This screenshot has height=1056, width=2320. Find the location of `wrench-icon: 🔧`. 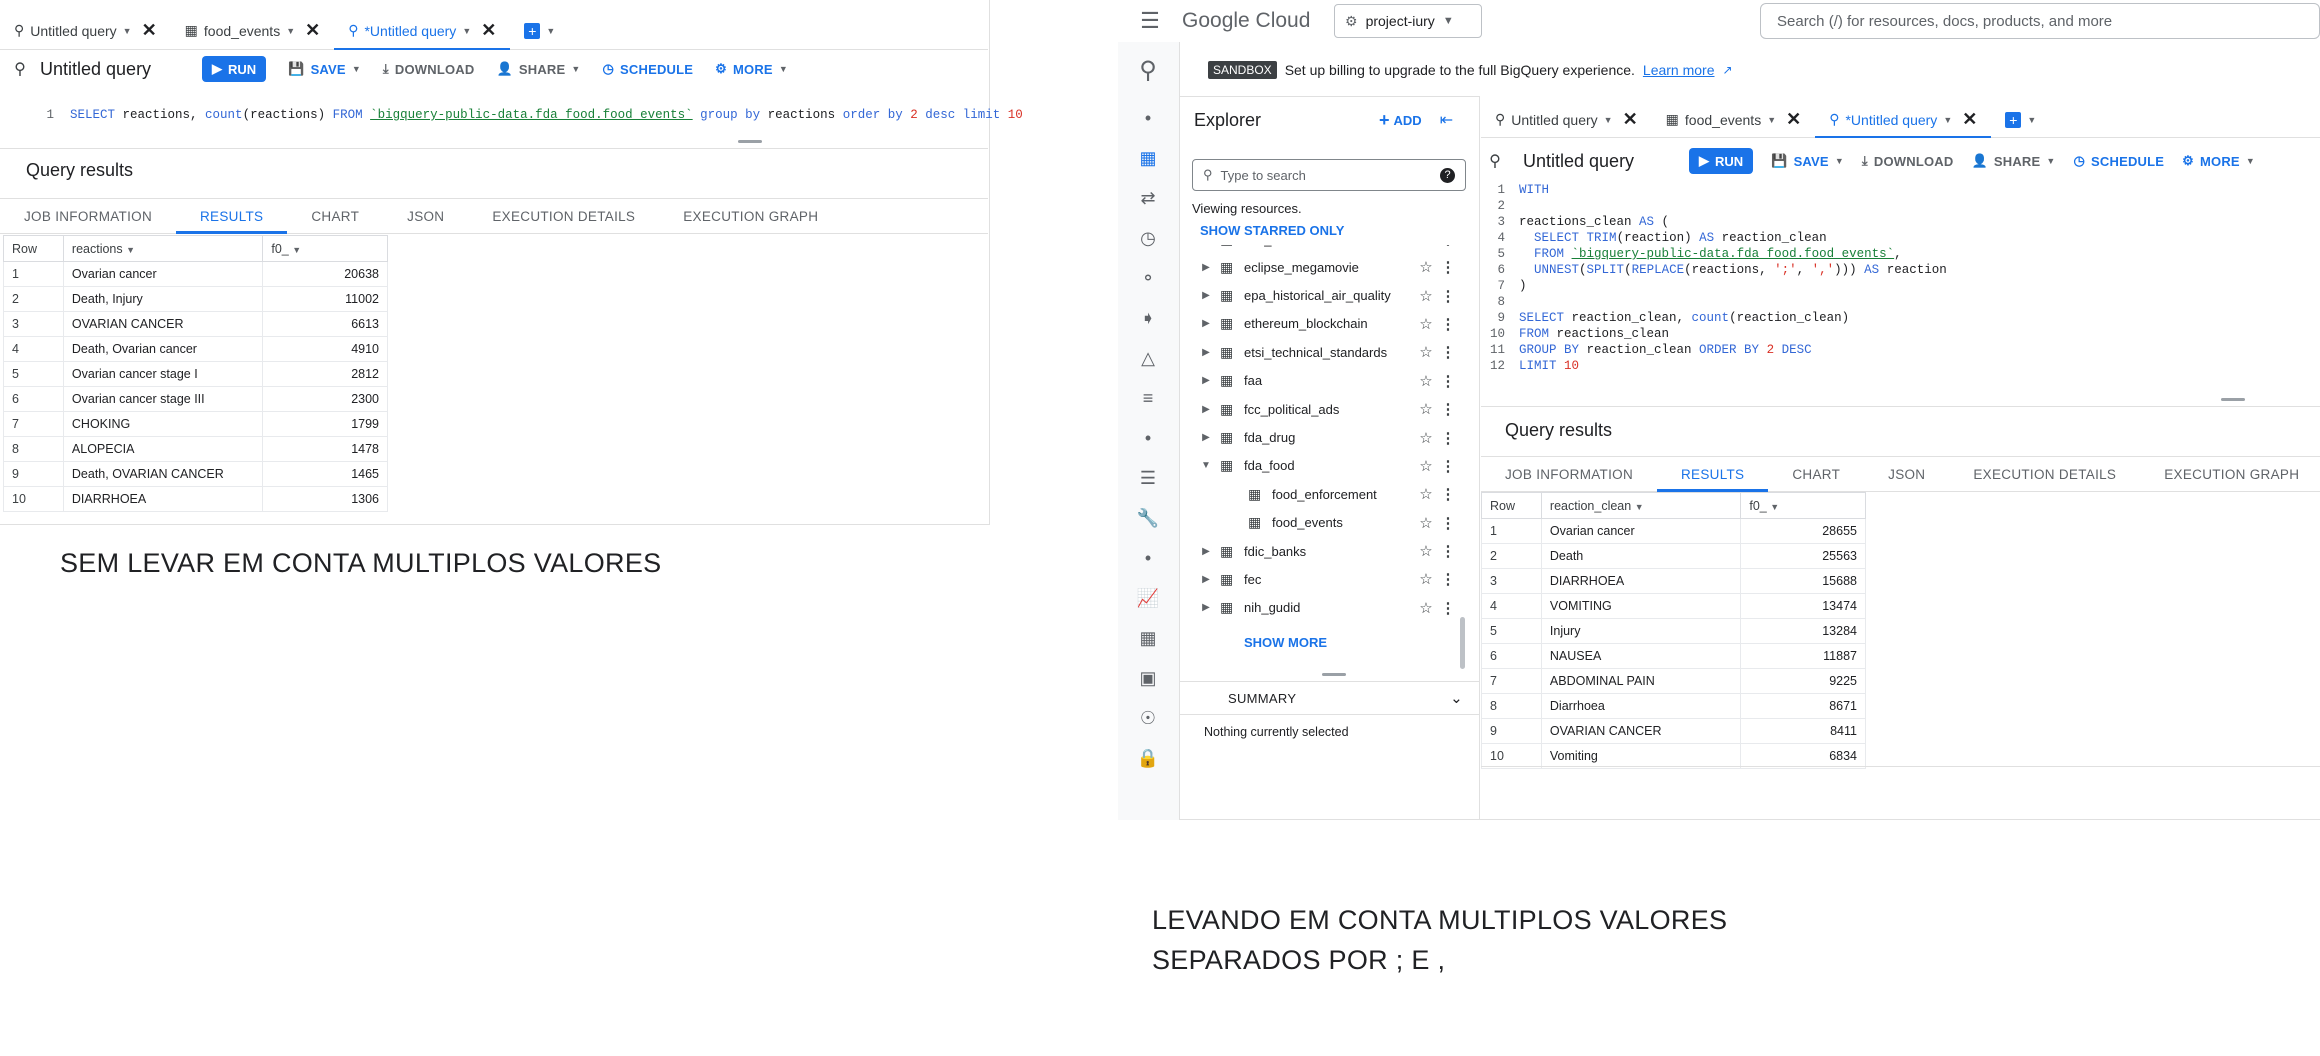

wrench-icon: 🔧 is located at coordinates (1148, 518).